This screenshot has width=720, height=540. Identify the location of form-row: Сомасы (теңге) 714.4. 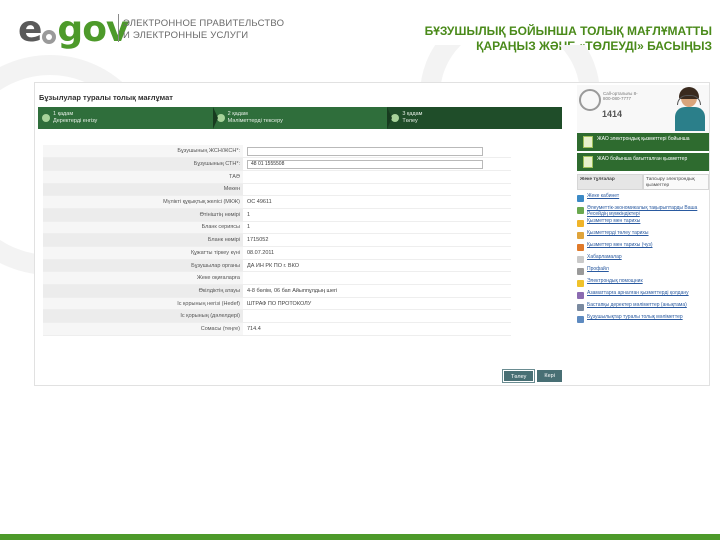
(277, 329).